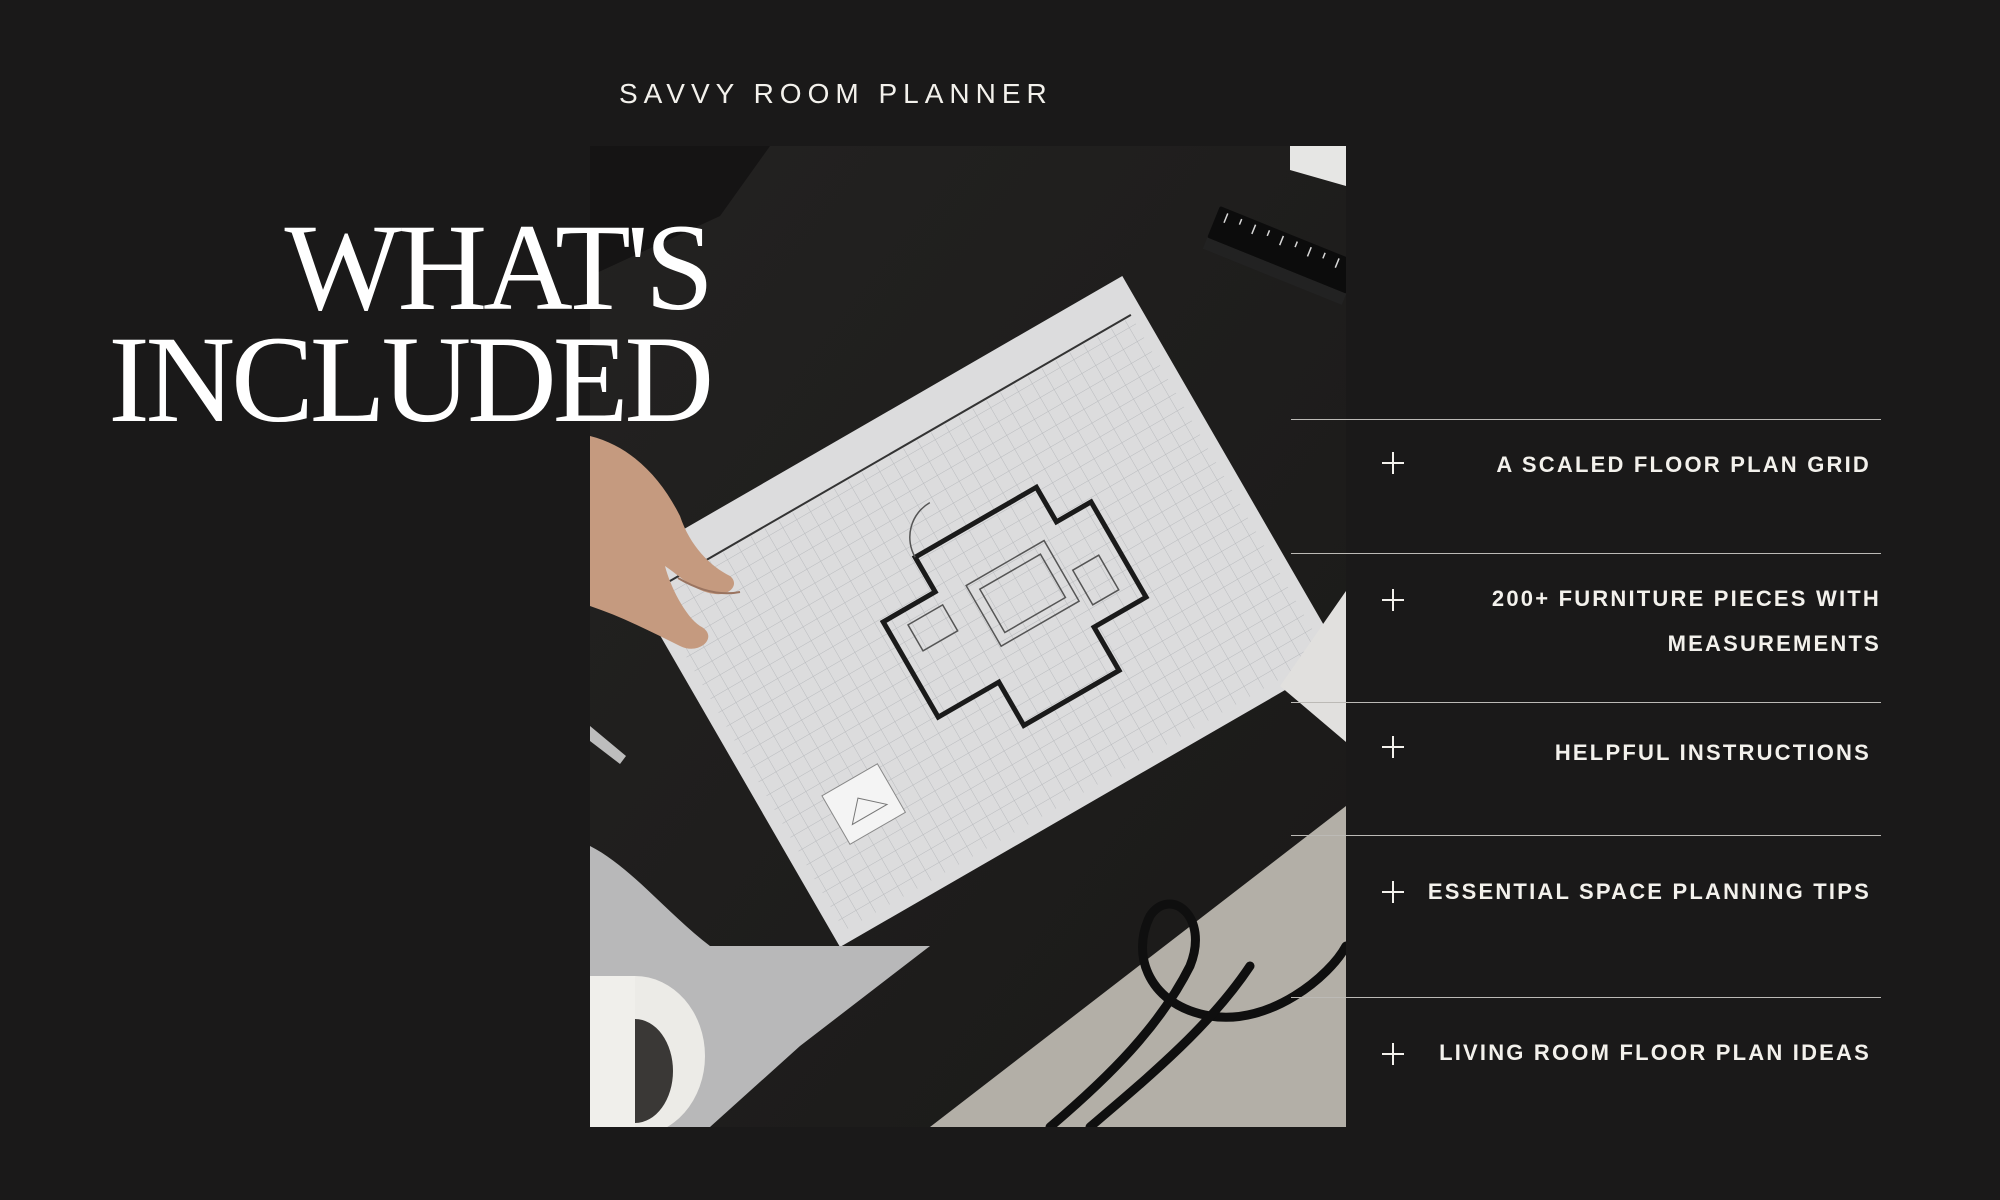  I want to click on accordion-item-helpful-instructions: HELPFUL INSTRUCTIONS, so click(1586, 768).